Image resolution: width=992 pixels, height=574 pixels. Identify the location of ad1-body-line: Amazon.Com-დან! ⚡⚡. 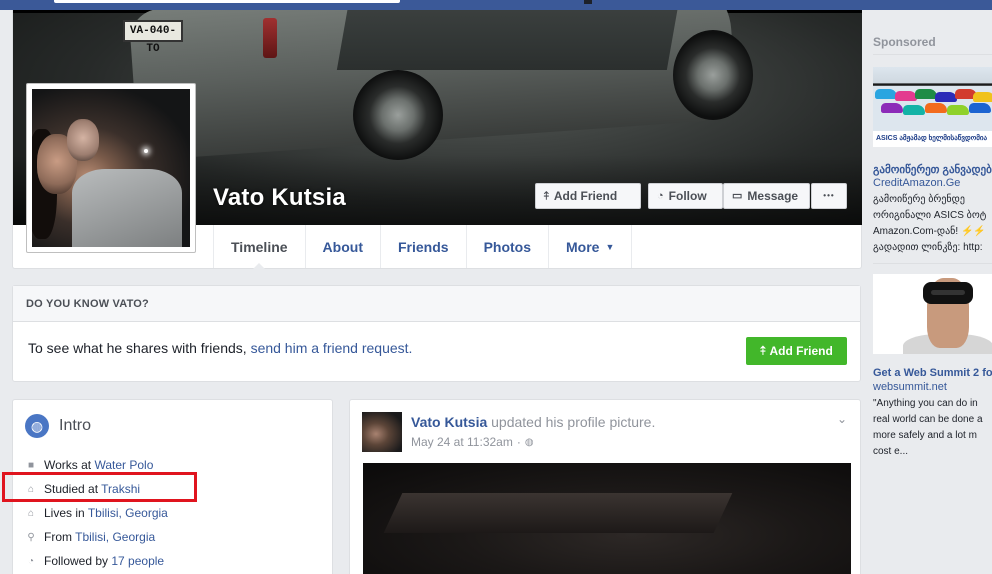
(929, 231).